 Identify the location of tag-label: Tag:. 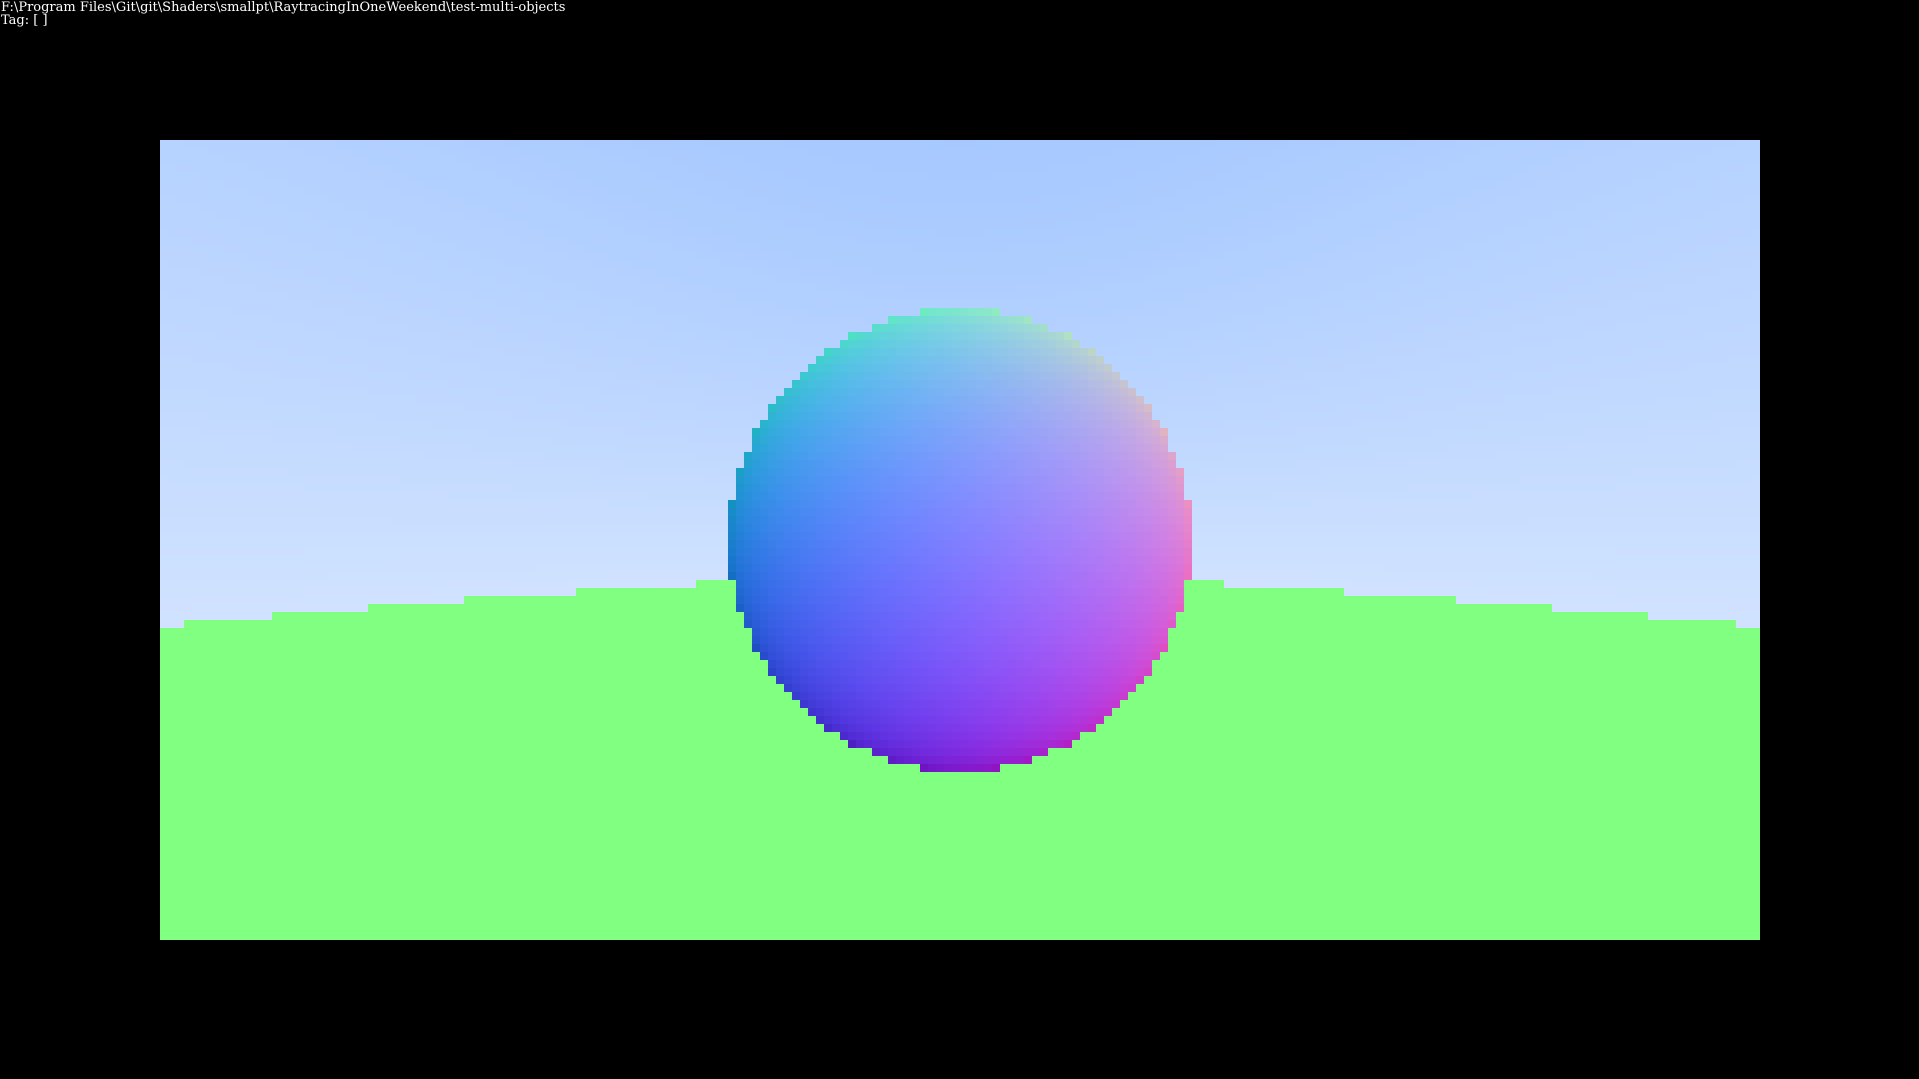
(15, 20).